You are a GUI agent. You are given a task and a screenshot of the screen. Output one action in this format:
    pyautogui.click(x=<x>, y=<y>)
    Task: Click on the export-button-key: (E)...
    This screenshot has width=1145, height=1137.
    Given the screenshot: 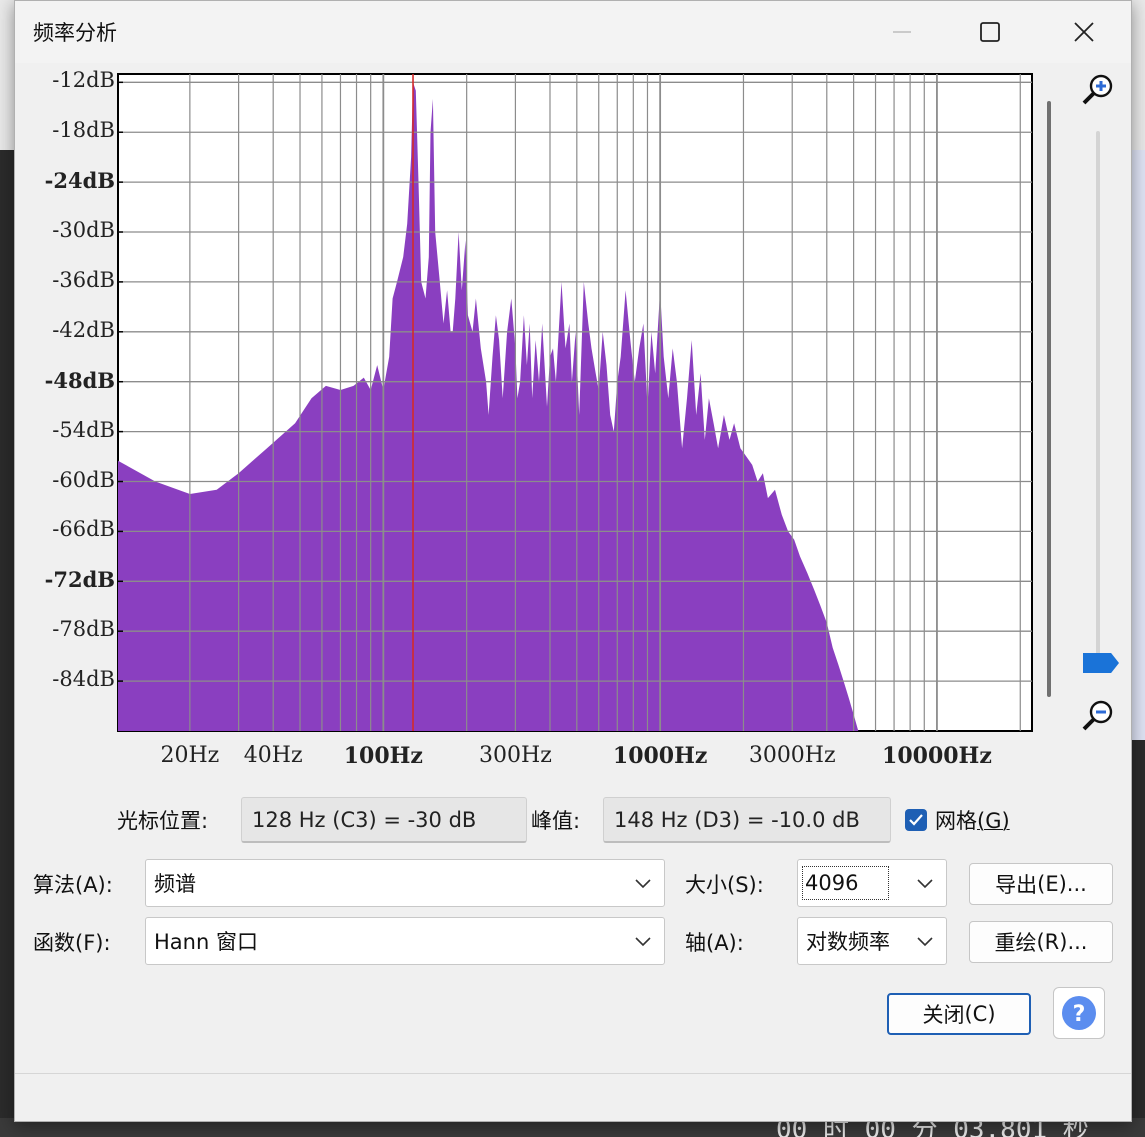 What is the action you would take?
    pyautogui.click(x=1062, y=884)
    